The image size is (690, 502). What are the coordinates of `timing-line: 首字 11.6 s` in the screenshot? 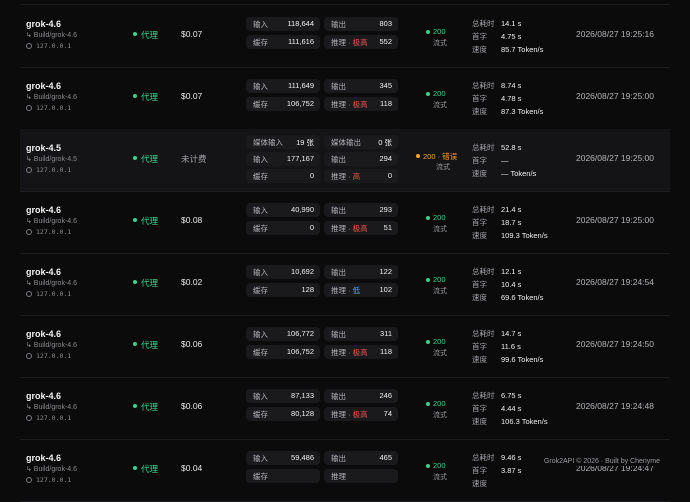 It's located at (496, 346).